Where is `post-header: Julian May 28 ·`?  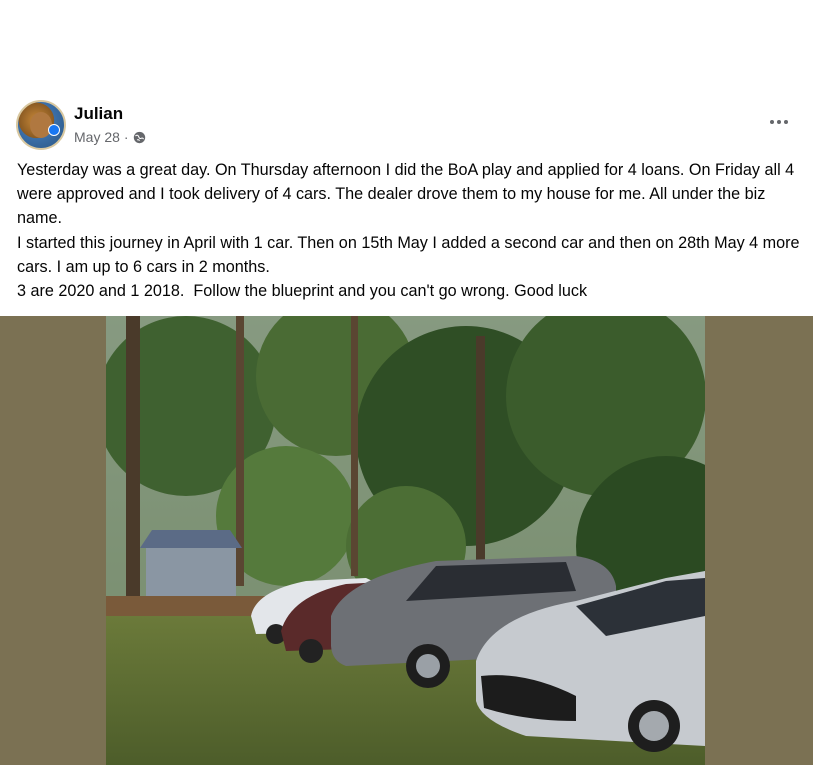 post-header: Julian May 28 · is located at coordinates (406, 126).